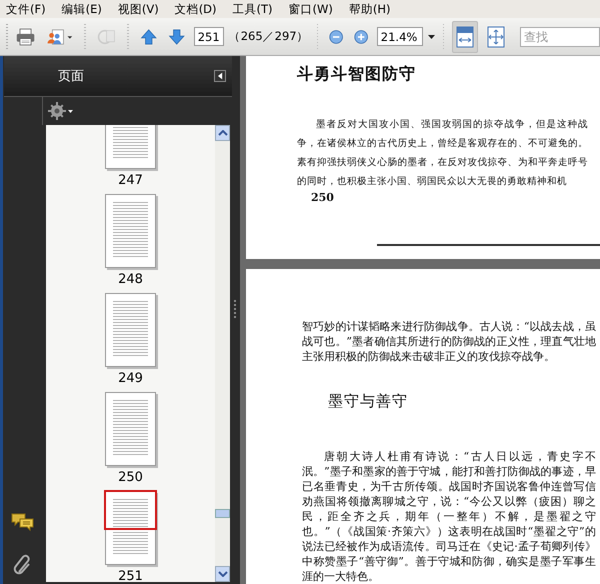 The image size is (600, 584). What do you see at coordinates (431, 36) in the screenshot?
I see `caret-icon` at bounding box center [431, 36].